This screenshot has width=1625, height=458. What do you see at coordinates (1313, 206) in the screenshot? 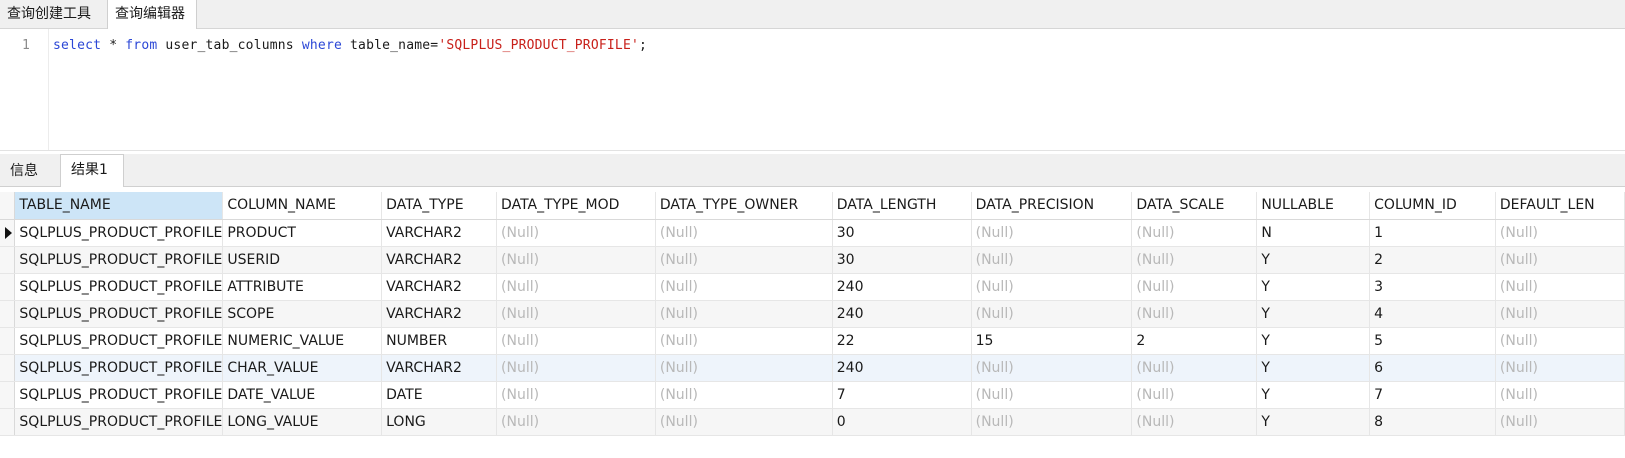
I see `column-header-nullable: NULLABLE` at bounding box center [1313, 206].